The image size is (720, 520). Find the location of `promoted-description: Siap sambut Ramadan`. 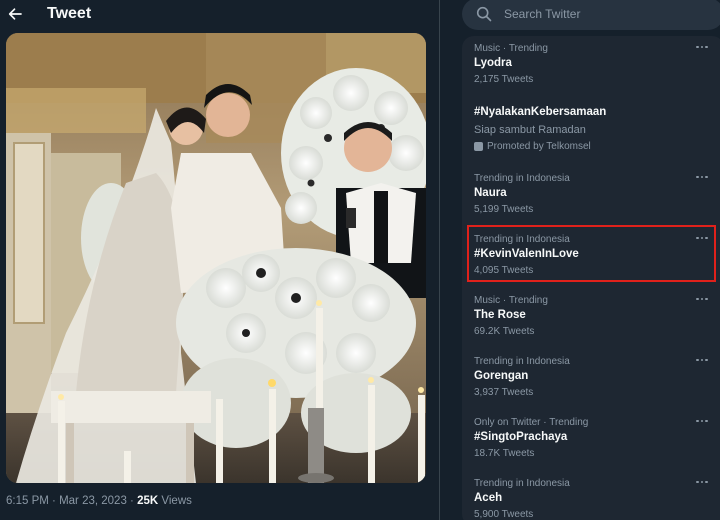

promoted-description: Siap sambut Ramadan is located at coordinates (530, 130).